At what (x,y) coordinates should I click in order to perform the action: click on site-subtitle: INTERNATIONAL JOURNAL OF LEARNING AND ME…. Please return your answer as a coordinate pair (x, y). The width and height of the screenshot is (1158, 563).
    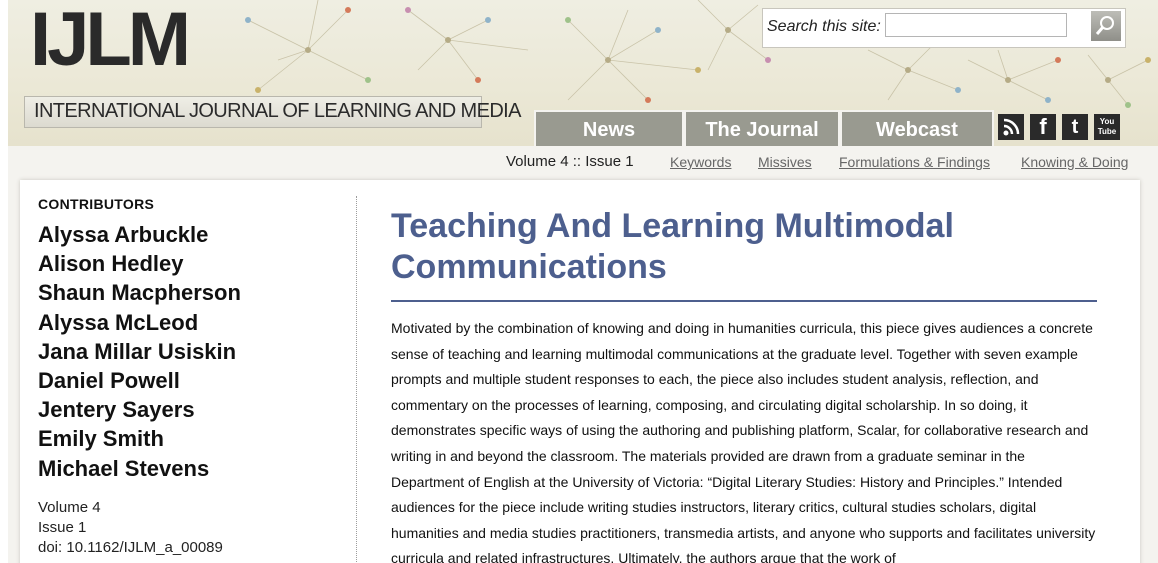
    Looking at the image, I should click on (277, 111).